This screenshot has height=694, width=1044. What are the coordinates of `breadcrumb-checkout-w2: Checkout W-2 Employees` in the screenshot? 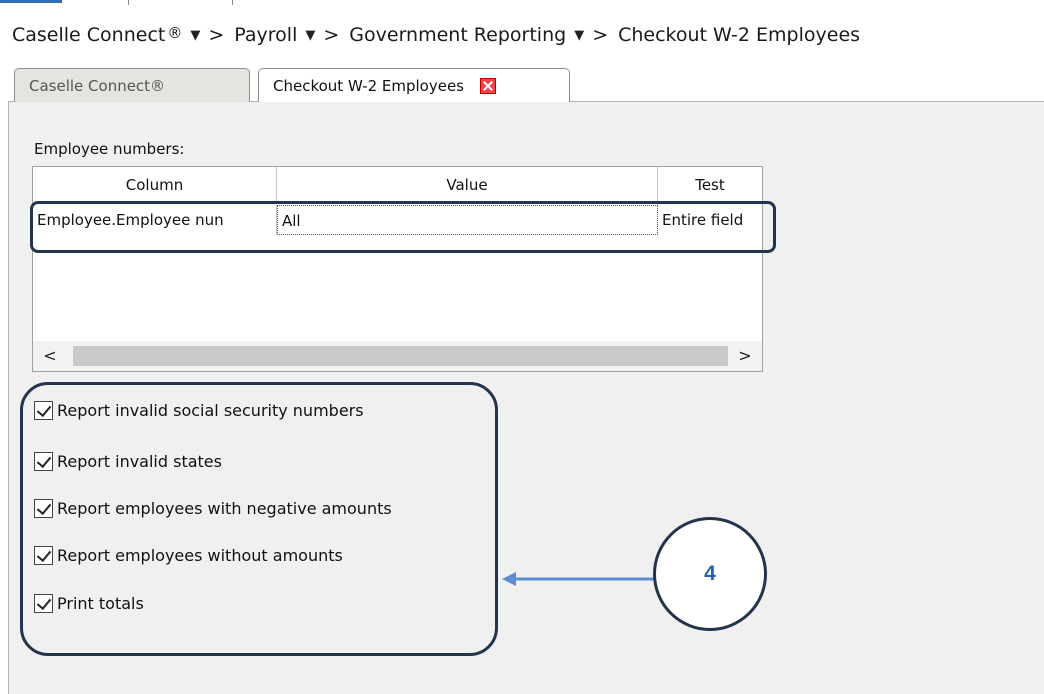 It's located at (739, 35).